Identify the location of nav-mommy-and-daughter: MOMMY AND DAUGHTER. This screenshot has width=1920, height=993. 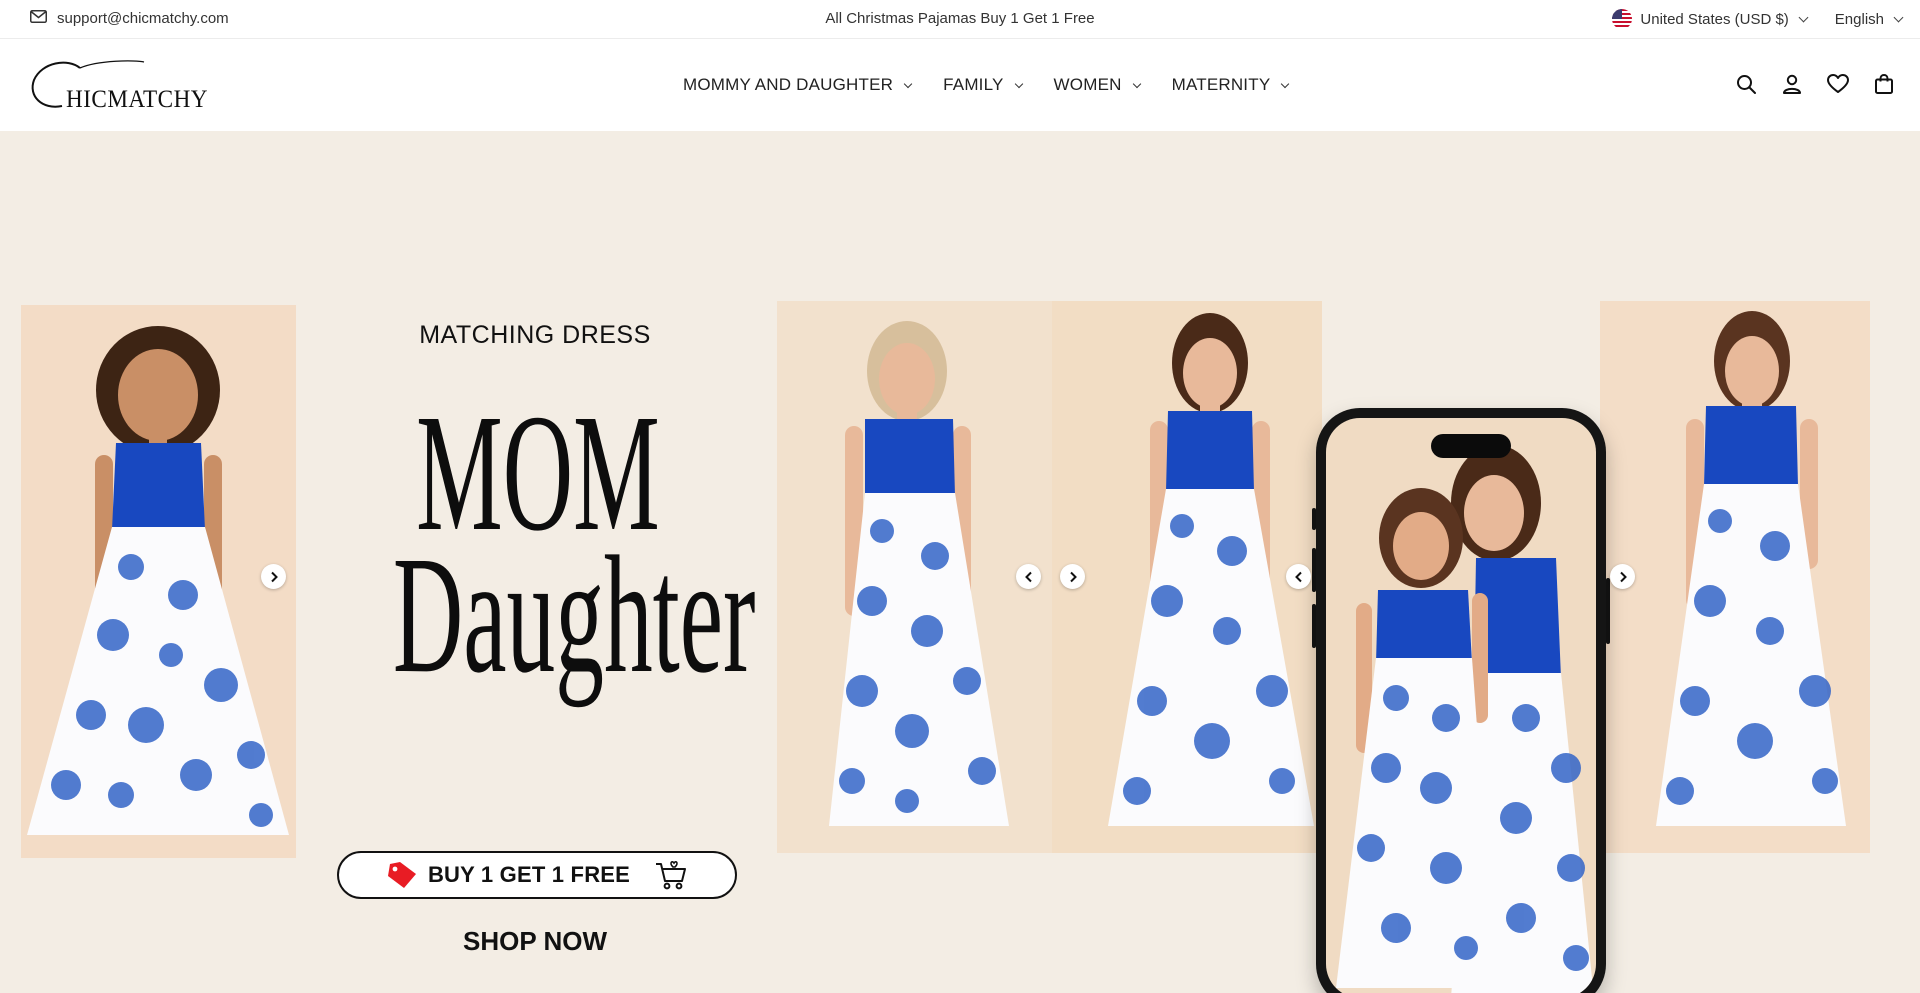
(798, 85).